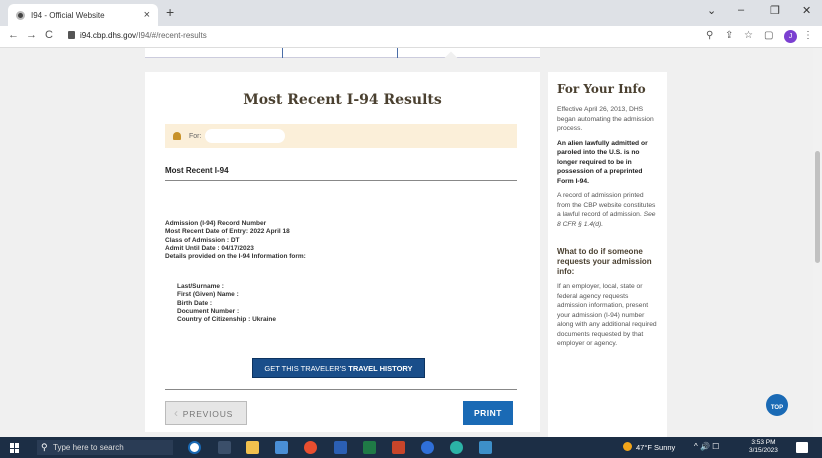 The height and width of the screenshot is (458, 822). I want to click on powerpoint-icon, so click(398, 447).